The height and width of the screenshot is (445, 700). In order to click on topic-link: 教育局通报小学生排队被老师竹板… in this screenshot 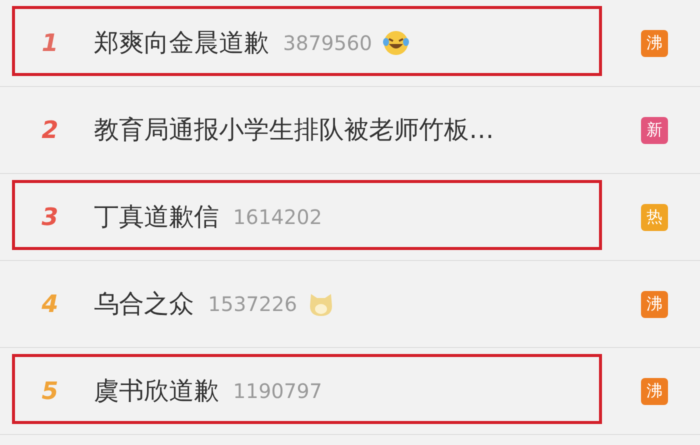, I will do `click(294, 130)`.